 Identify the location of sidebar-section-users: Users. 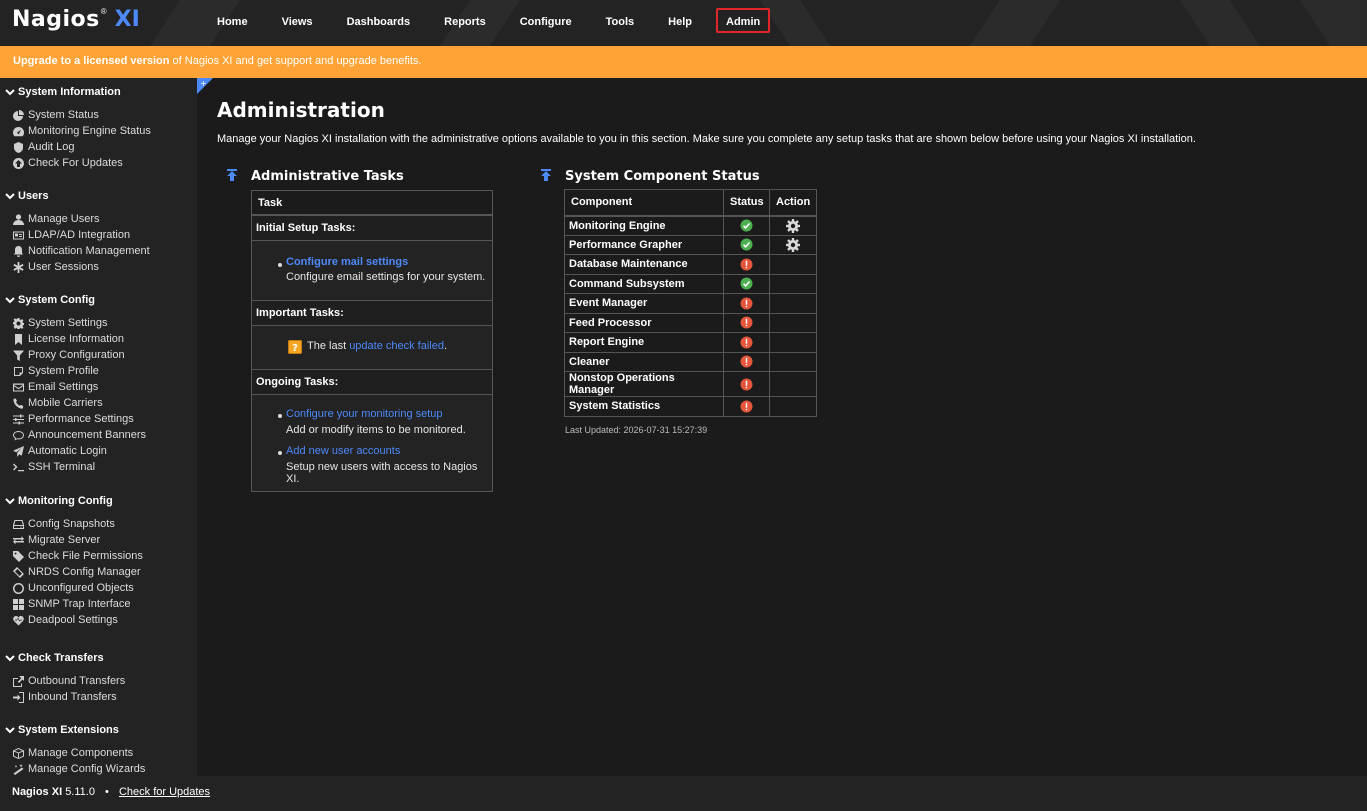
(24, 196).